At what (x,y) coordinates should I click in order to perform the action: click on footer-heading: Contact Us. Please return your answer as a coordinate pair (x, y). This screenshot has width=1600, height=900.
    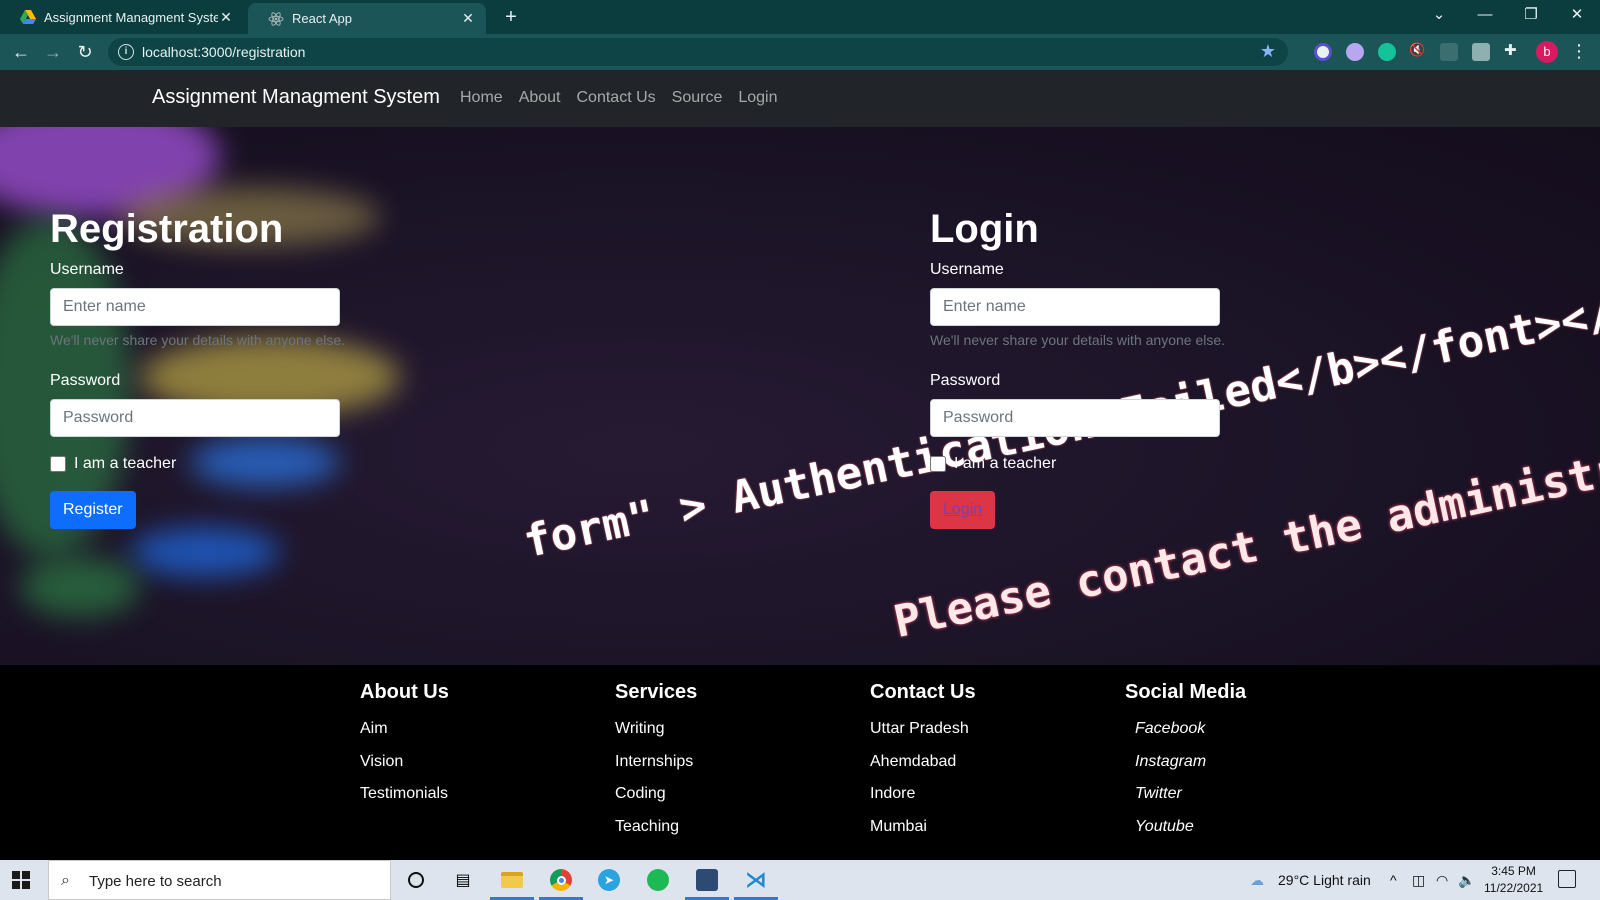
    Looking at the image, I should click on (923, 692).